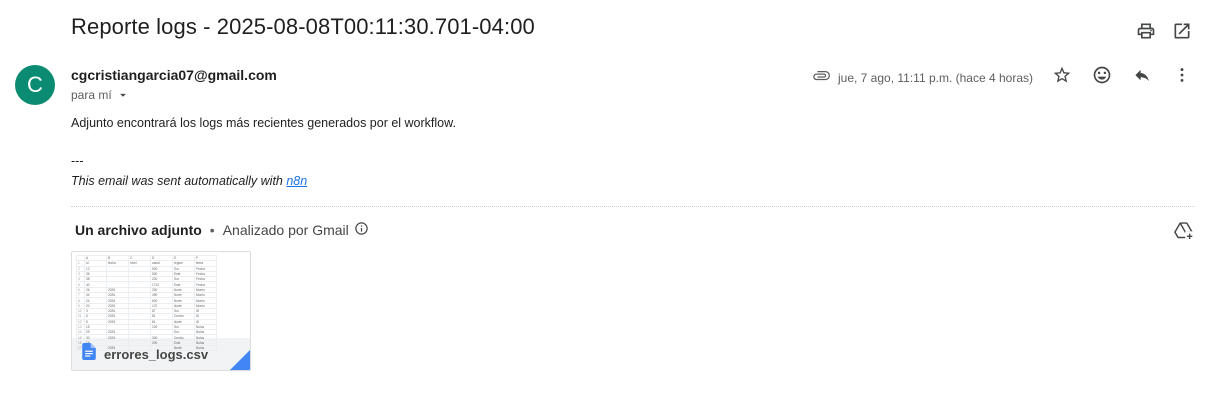  Describe the element at coordinates (156, 354) in the screenshot. I see `attachment-filename: errores_logs.csv` at that location.